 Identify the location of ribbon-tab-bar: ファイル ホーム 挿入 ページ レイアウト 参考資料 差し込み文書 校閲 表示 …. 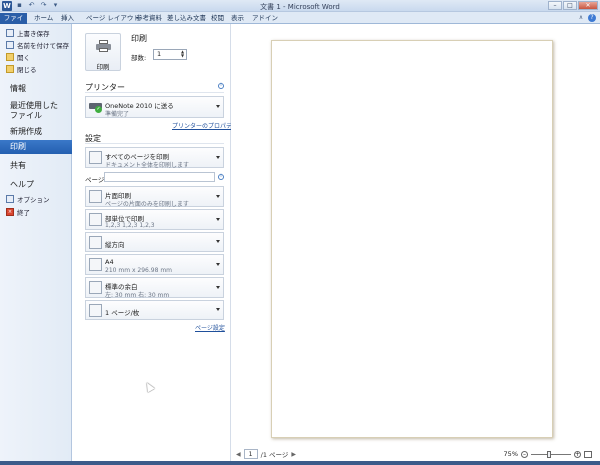
(300, 22).